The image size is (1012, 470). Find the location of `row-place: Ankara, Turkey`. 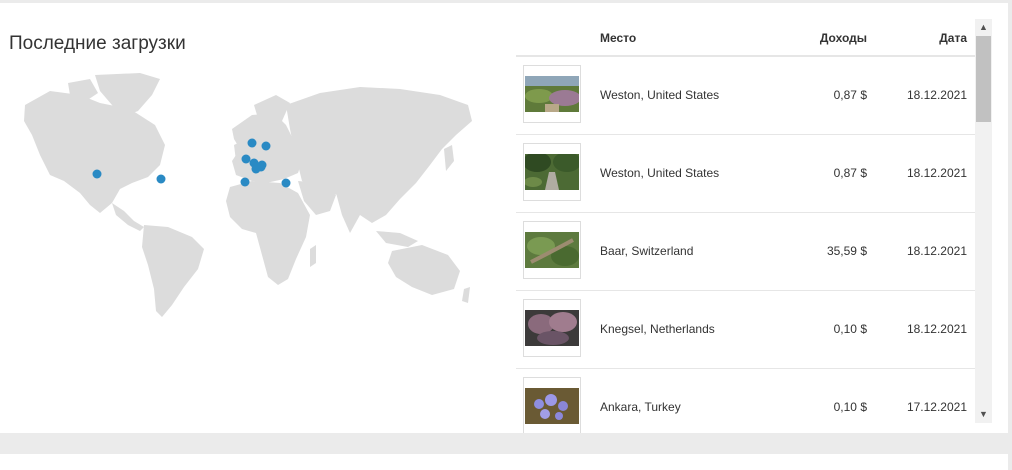

row-place: Ankara, Turkey is located at coordinates (640, 407).